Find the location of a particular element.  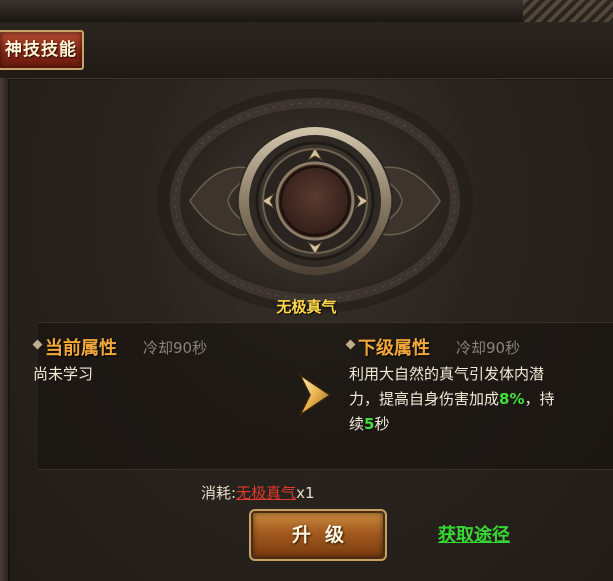

next-arrow-icon is located at coordinates (315, 395).